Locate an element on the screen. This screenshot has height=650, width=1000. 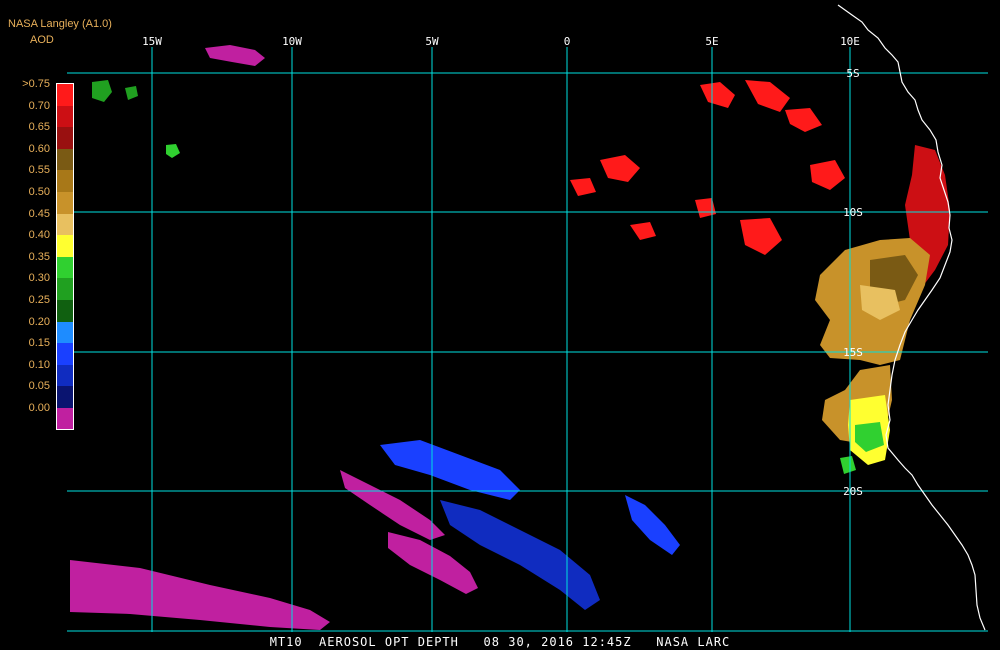
colorbar-label: 0.00 is located at coordinates (39, 408).